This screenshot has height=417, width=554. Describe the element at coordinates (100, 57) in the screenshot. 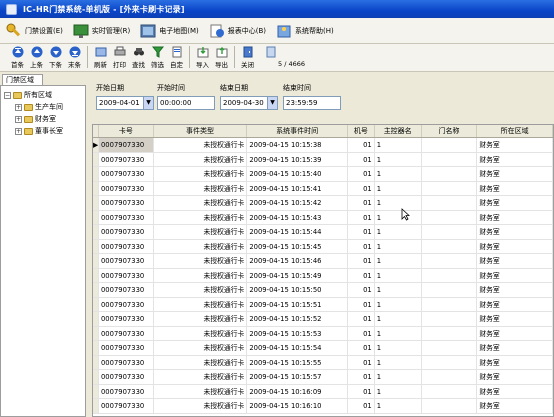

I see `refresh-button: 刷新` at that location.